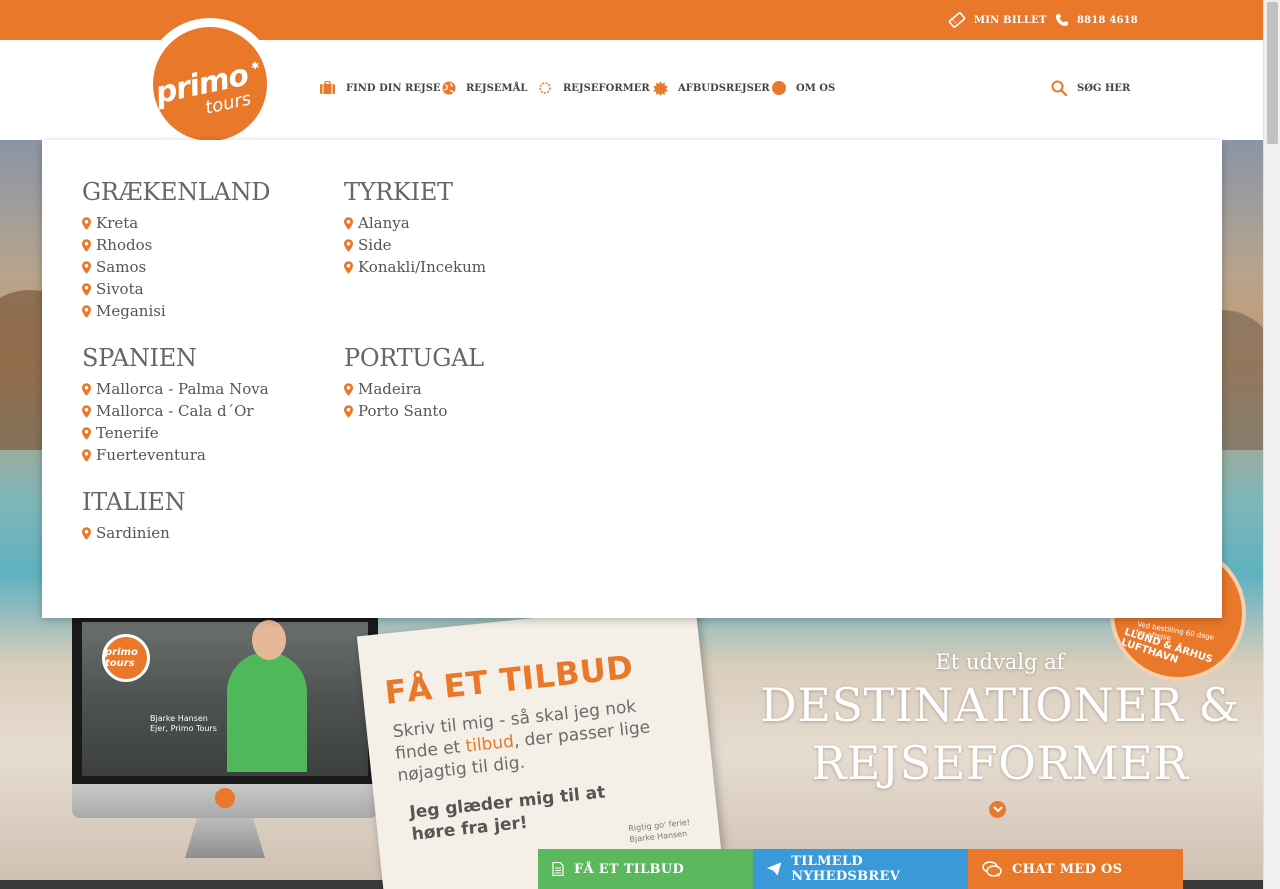 This screenshot has height=889, width=1280. Describe the element at coordinates (415, 223) in the screenshot. I see `destination-link: Alanya` at that location.